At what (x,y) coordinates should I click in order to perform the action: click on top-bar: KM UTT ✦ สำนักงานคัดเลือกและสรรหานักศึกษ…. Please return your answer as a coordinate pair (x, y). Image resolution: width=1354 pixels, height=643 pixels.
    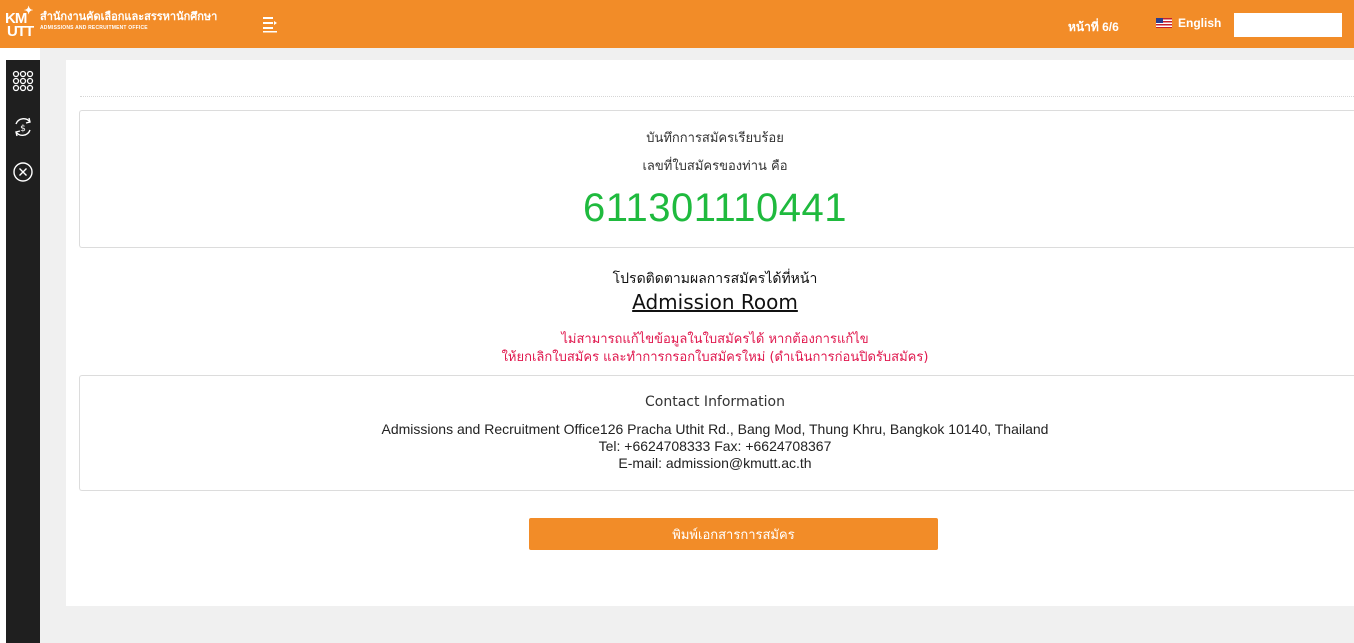
    Looking at the image, I should click on (677, 24).